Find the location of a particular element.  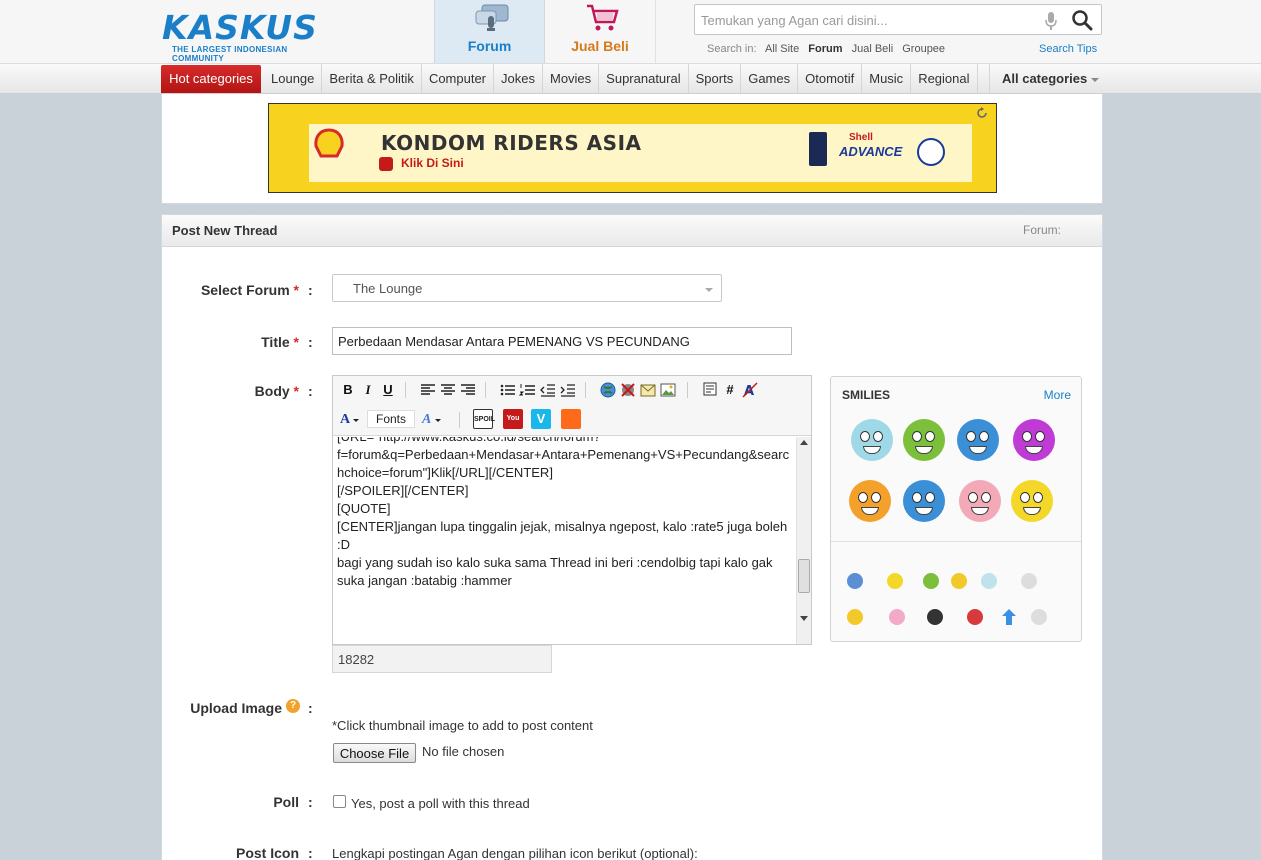

body-scrollbar is located at coordinates (803, 540).